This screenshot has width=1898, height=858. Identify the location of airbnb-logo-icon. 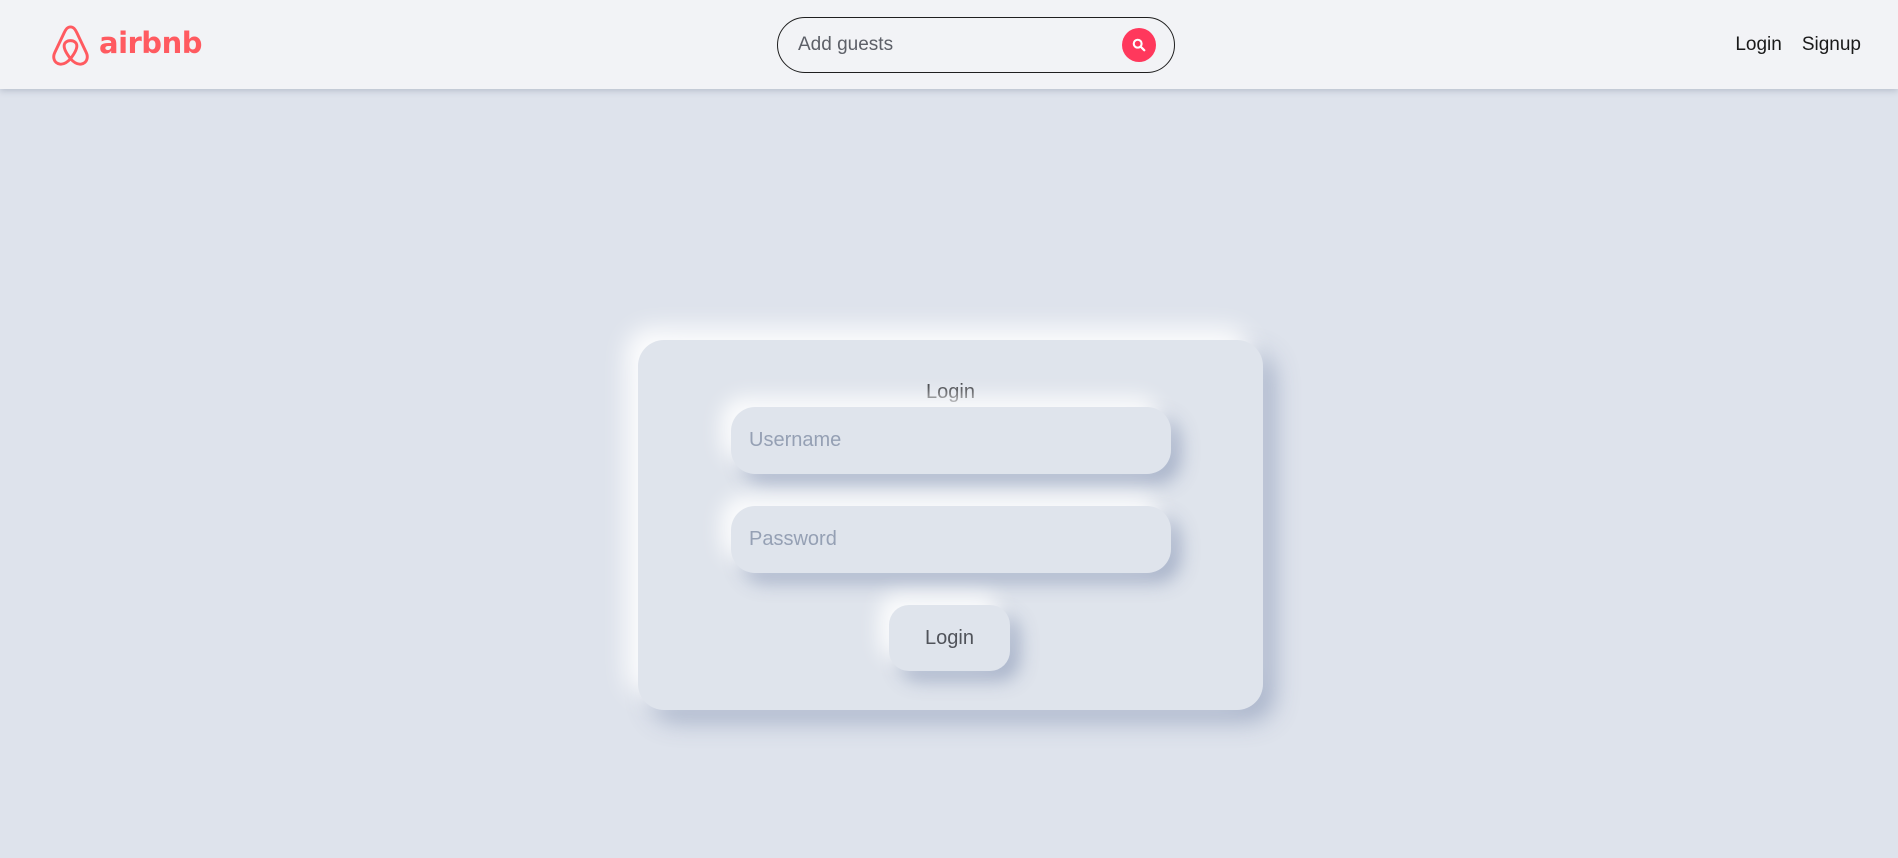
(70, 45).